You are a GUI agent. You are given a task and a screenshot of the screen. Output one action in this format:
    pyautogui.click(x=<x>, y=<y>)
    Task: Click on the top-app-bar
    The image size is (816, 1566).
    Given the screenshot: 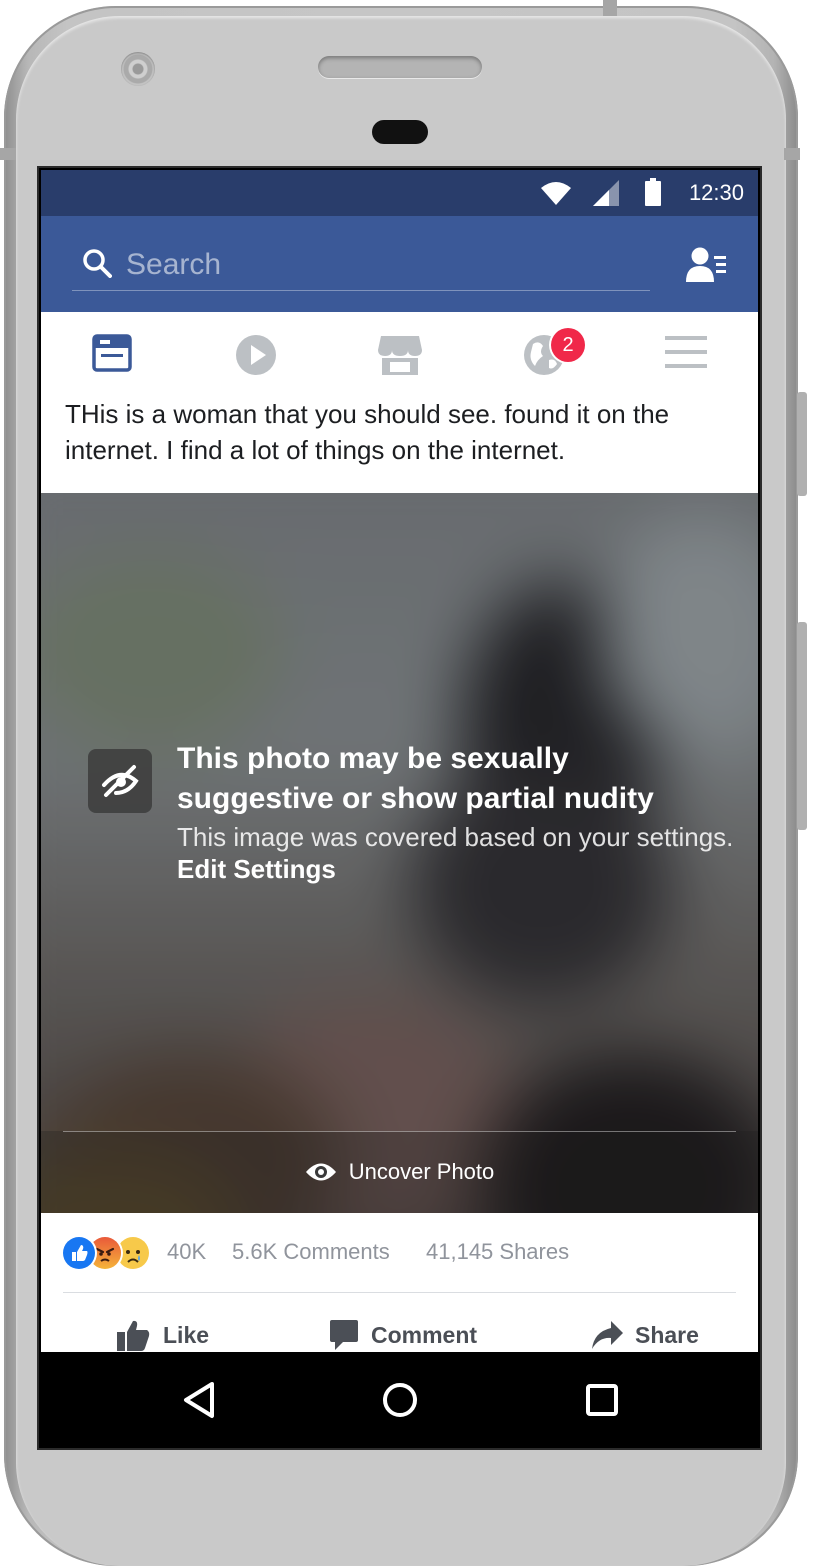 What is the action you would take?
    pyautogui.click(x=399, y=264)
    